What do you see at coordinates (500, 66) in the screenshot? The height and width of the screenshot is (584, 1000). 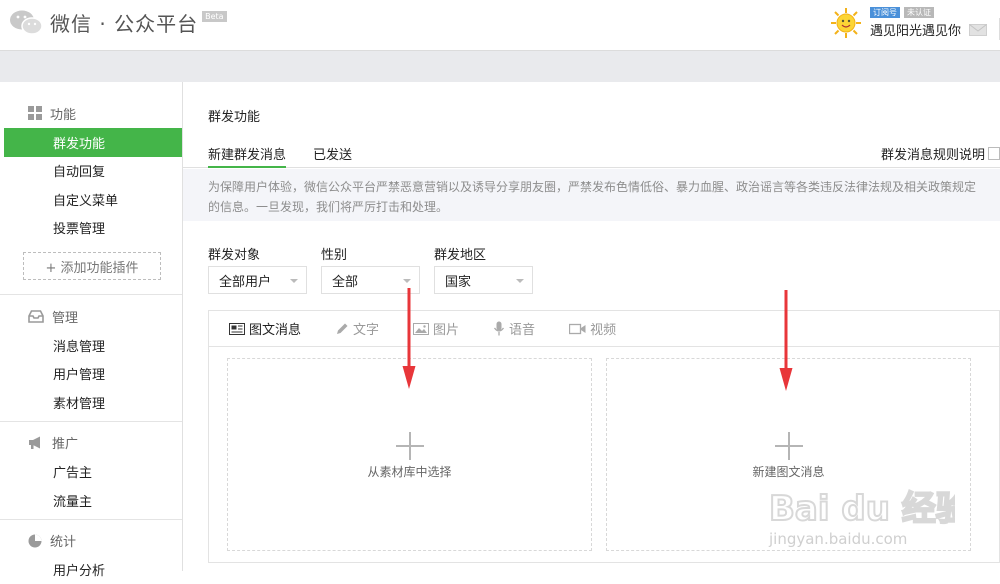 I see `gray-band` at bounding box center [500, 66].